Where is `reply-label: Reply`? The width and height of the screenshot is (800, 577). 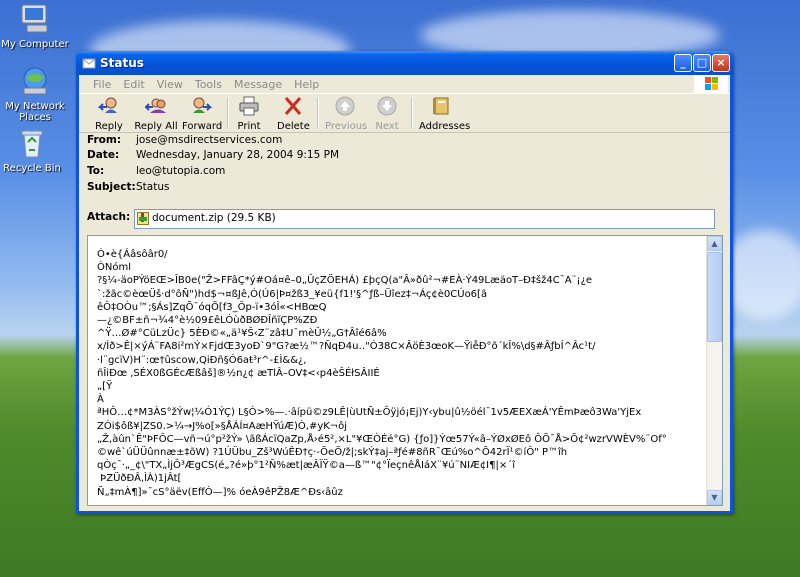
reply-label: Reply is located at coordinates (109, 126).